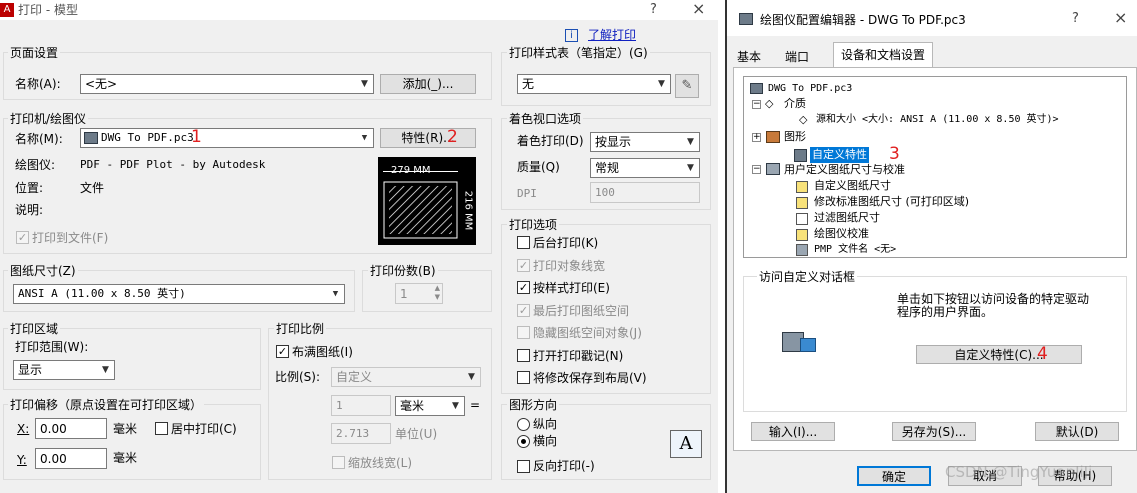  I want to click on tab-device-settings: 设备和文档设置, so click(883, 55).